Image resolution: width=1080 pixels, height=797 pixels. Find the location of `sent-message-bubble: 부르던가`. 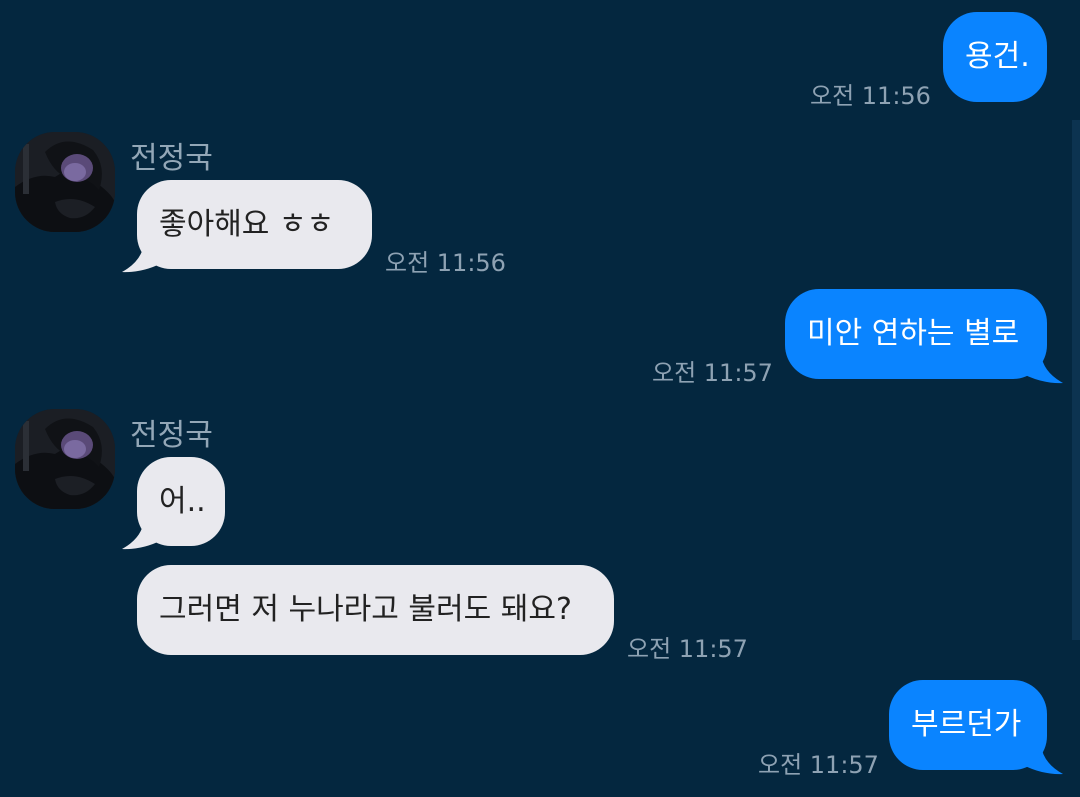

sent-message-bubble: 부르던가 is located at coordinates (968, 725).